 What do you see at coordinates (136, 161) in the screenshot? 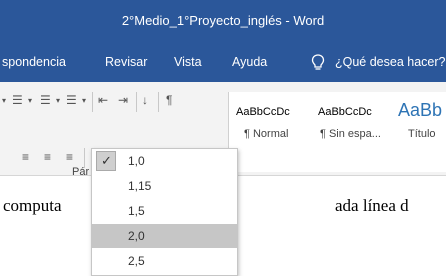
I see `menu-item-label: 1,0` at bounding box center [136, 161].